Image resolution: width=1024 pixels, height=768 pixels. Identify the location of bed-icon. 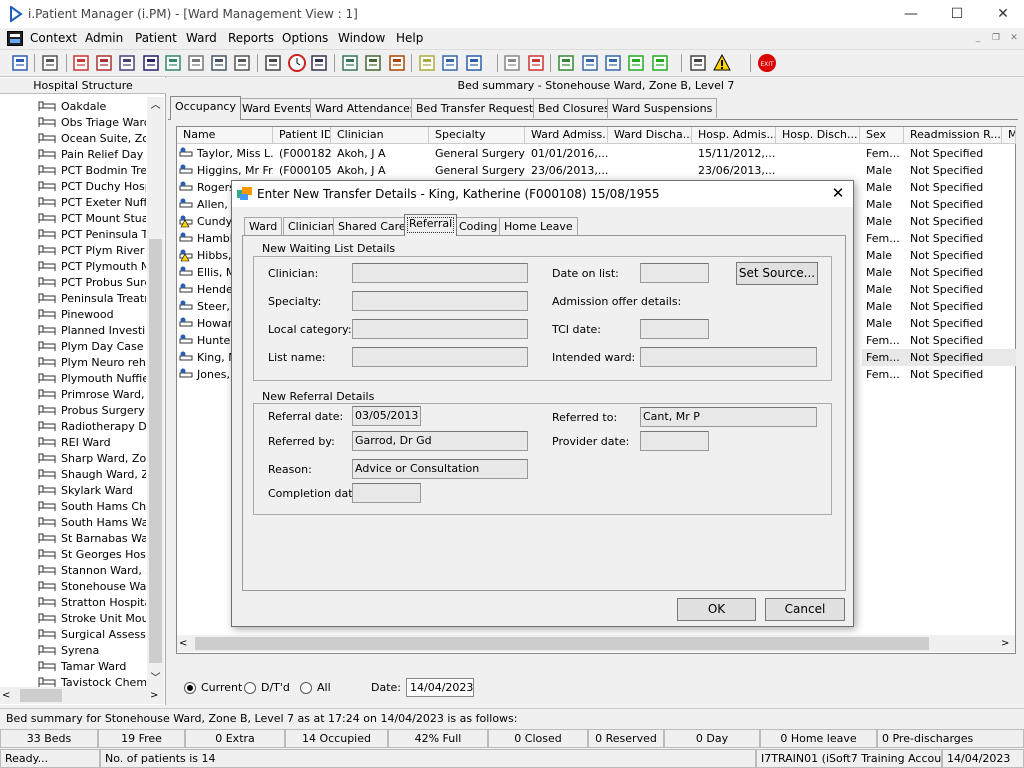
(450, 63).